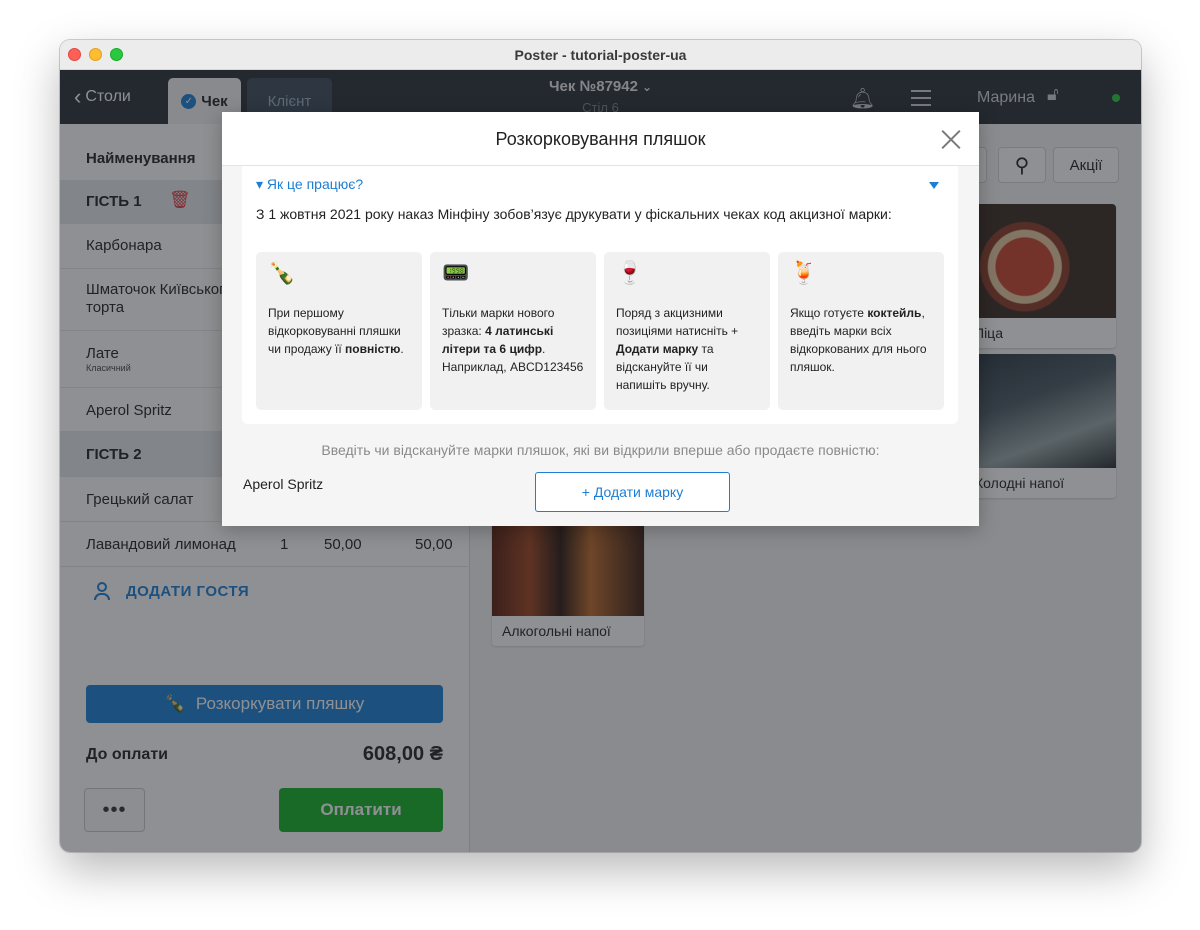 The image size is (1200, 930). I want to click on window-title: Poster - tutorial-poster-ua, so click(600, 54).